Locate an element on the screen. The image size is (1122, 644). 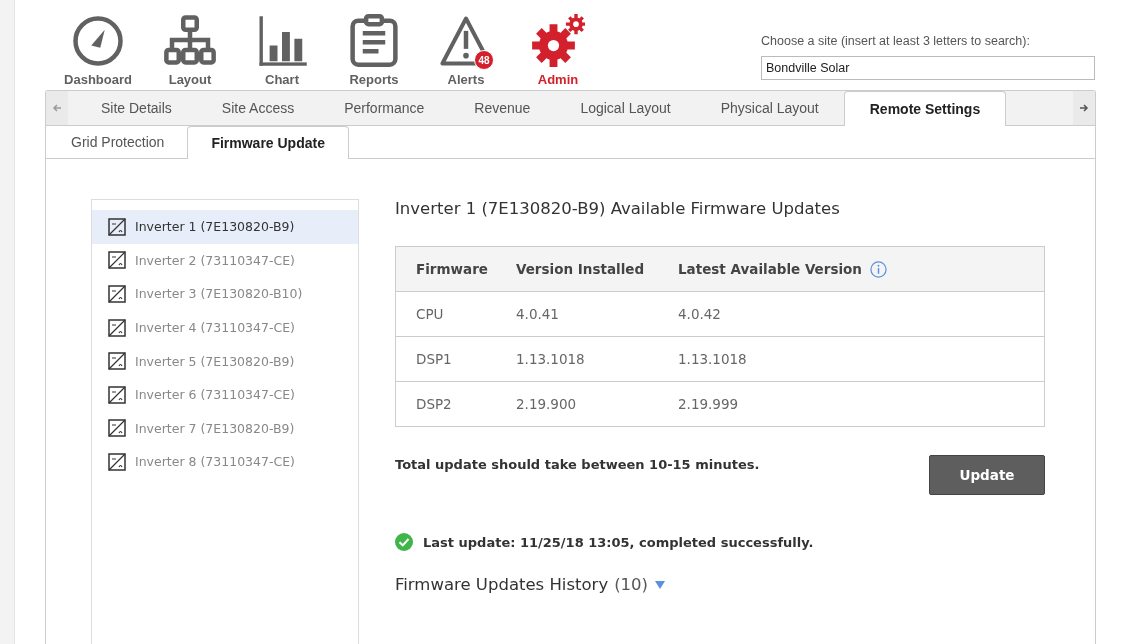
nav-item: Reports is located at coordinates (374, 52).